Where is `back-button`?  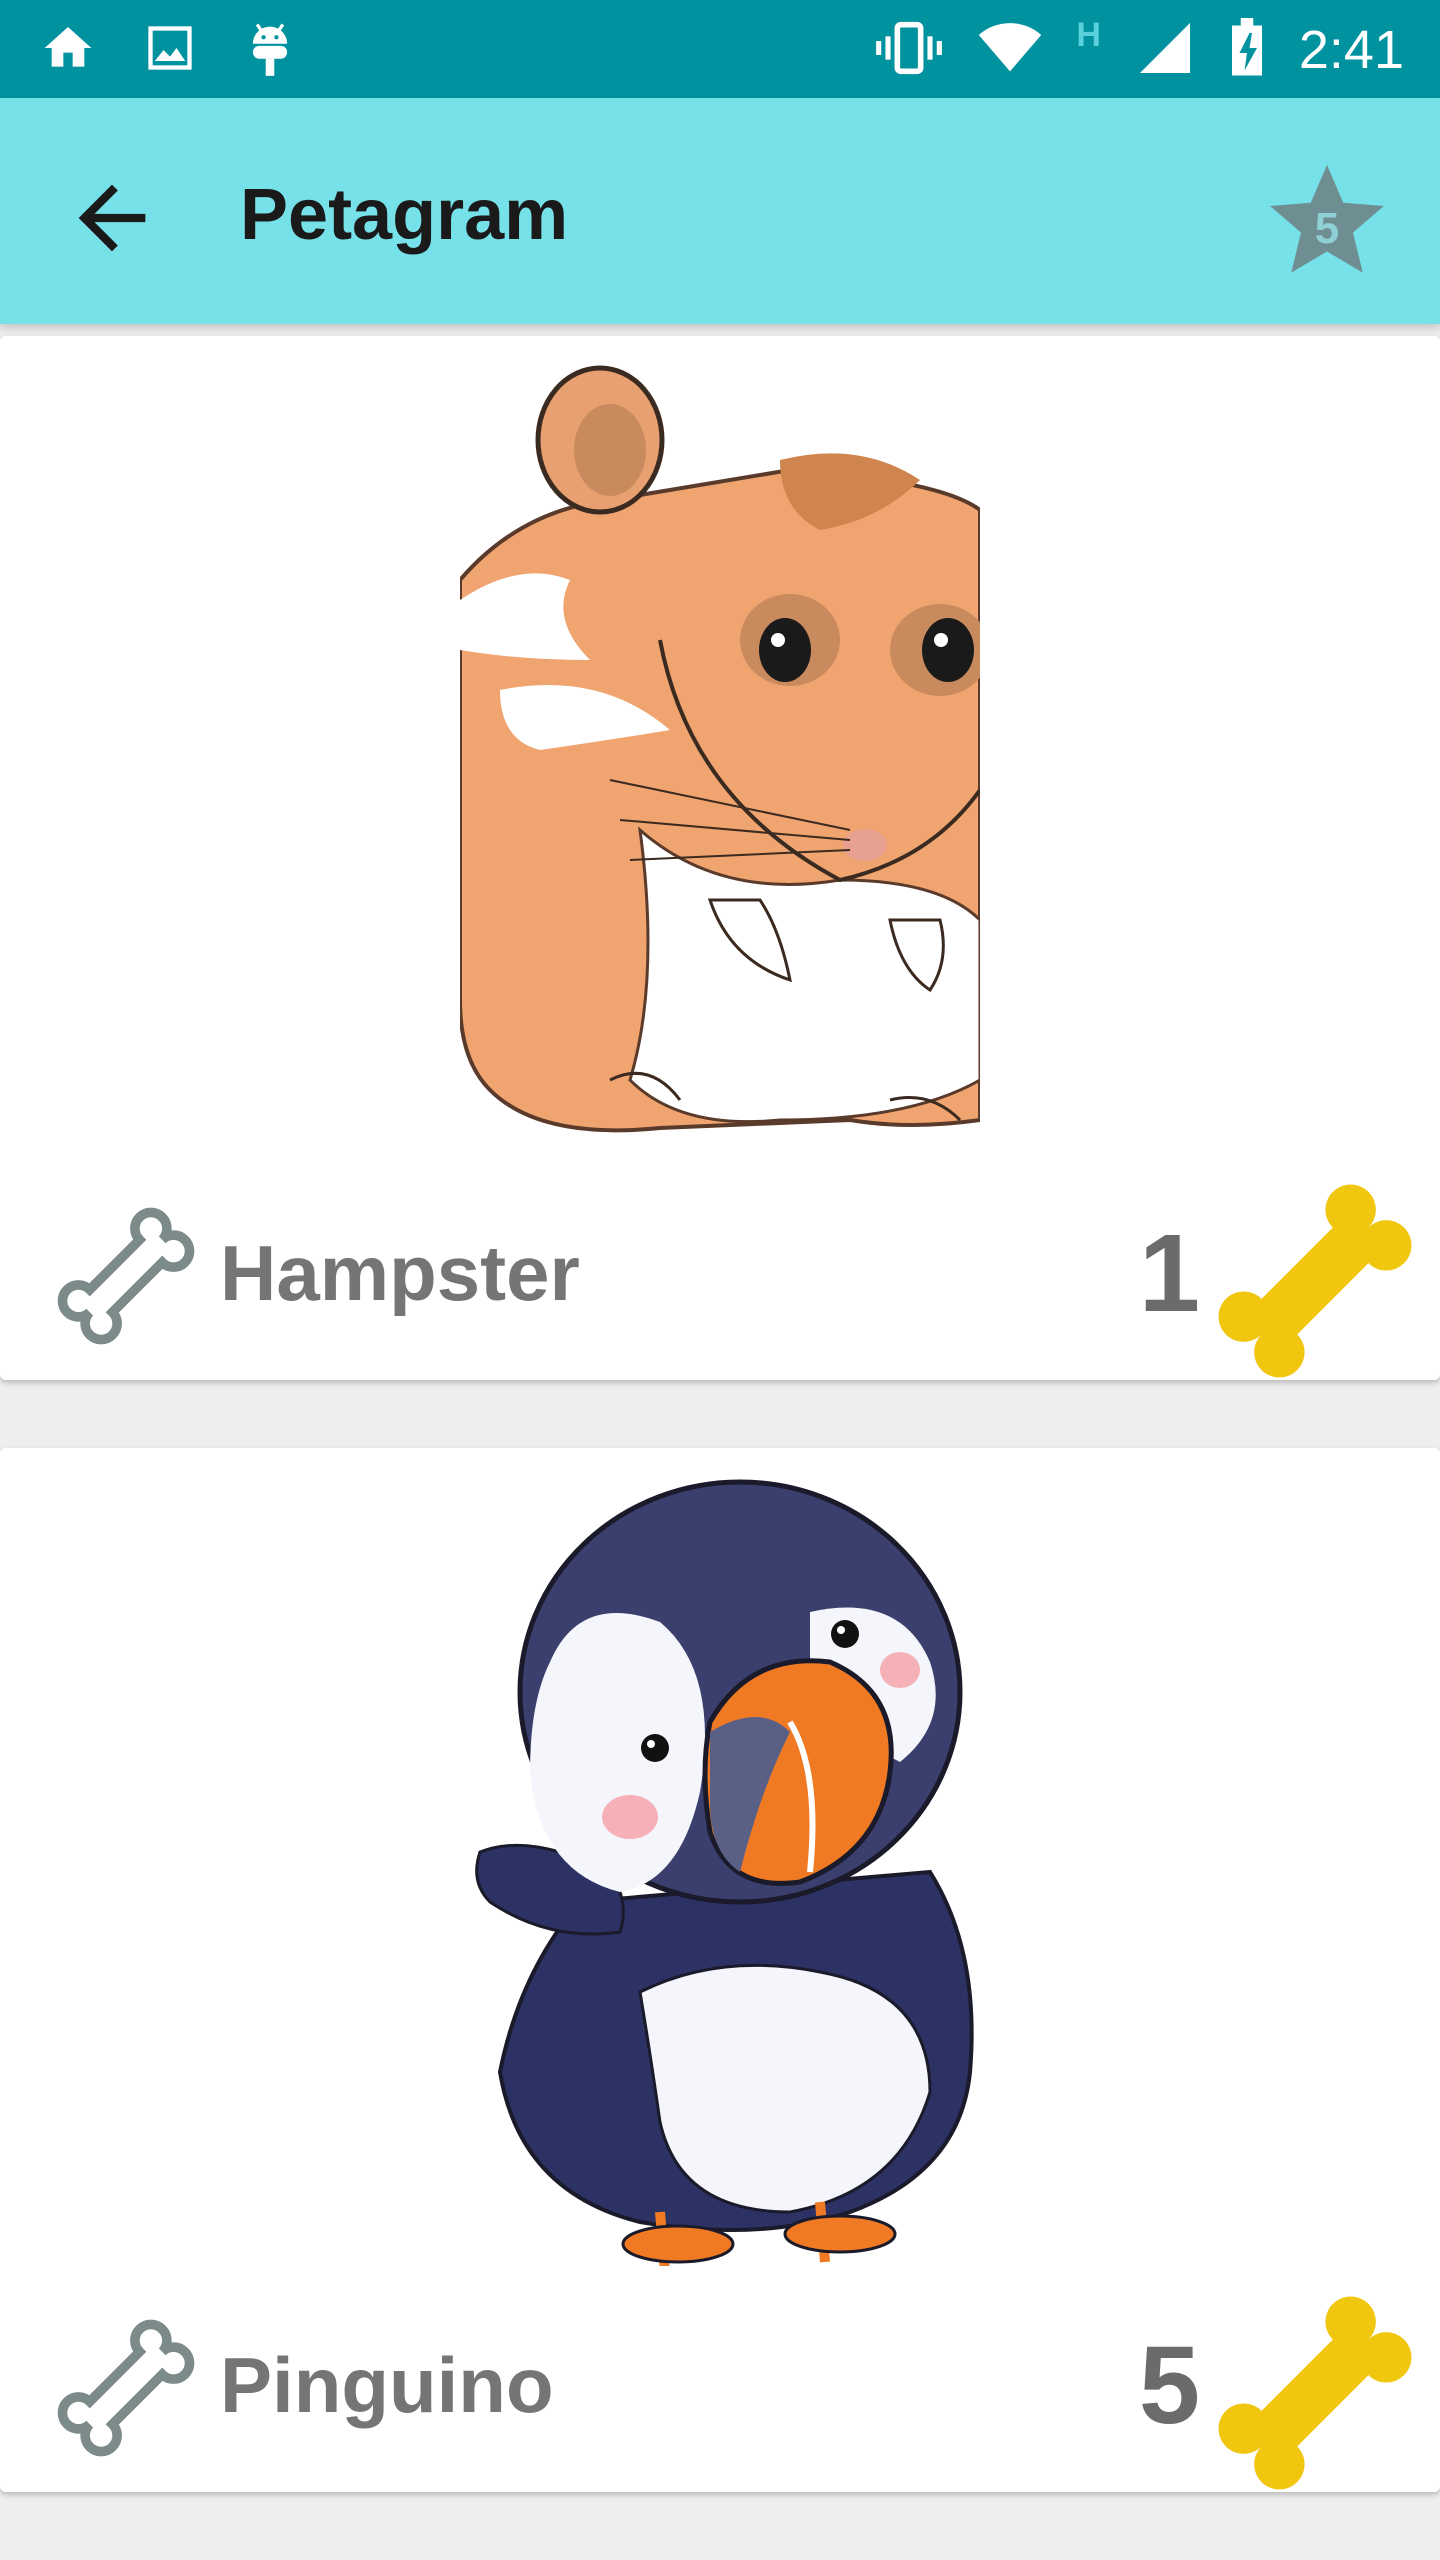
back-button is located at coordinates (112, 218).